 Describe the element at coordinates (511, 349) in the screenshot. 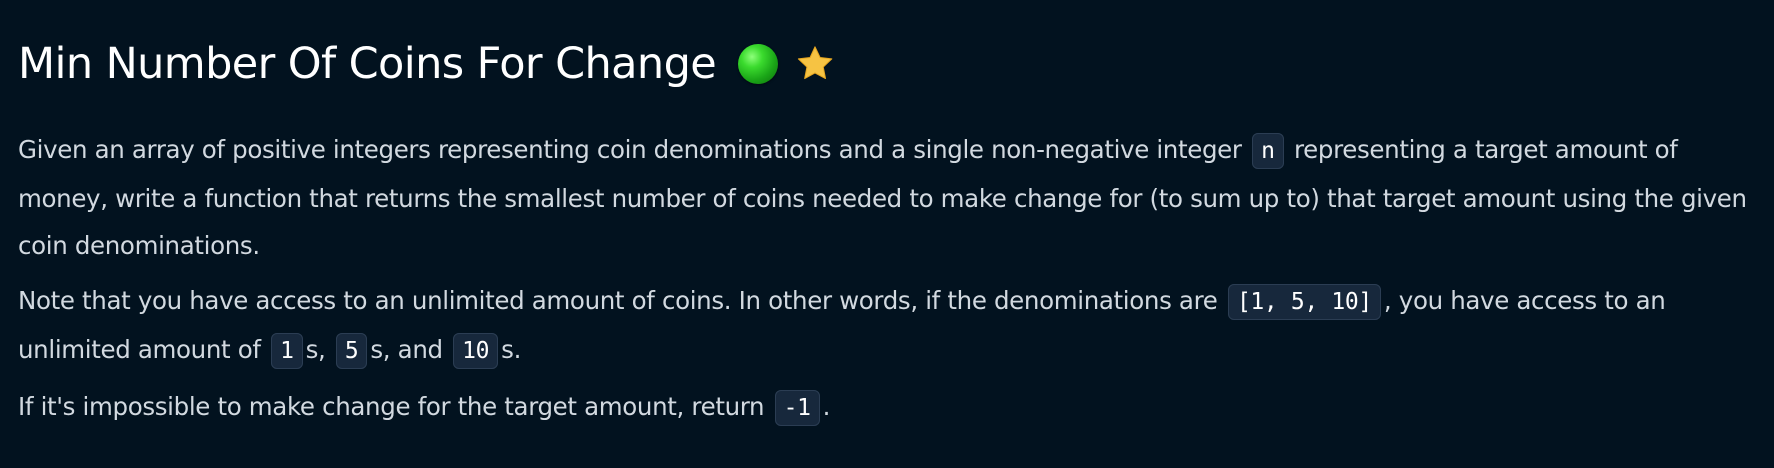

I see `paragraph-text: s.` at that location.